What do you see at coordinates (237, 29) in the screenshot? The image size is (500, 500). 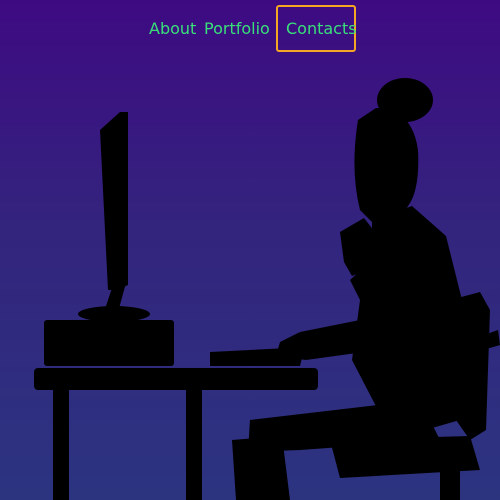 I see `nav-link-portfolio: Portfolio` at bounding box center [237, 29].